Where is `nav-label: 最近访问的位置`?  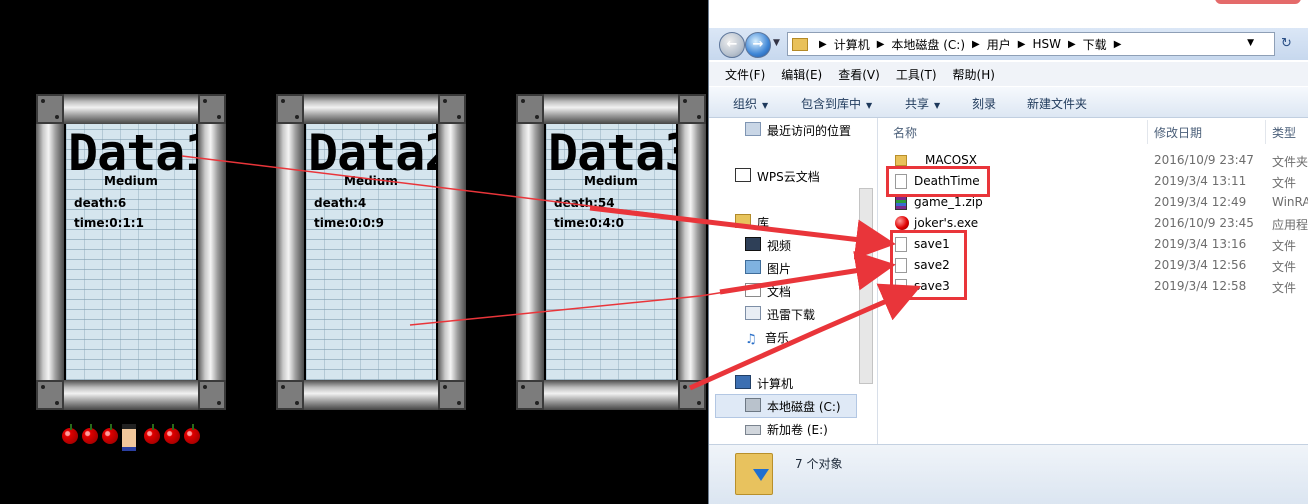 nav-label: 最近访问的位置 is located at coordinates (809, 131).